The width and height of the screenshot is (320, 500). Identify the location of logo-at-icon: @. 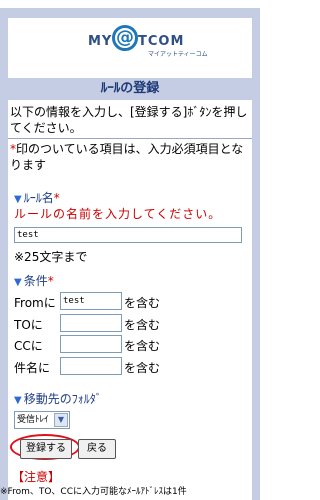
(125, 38).